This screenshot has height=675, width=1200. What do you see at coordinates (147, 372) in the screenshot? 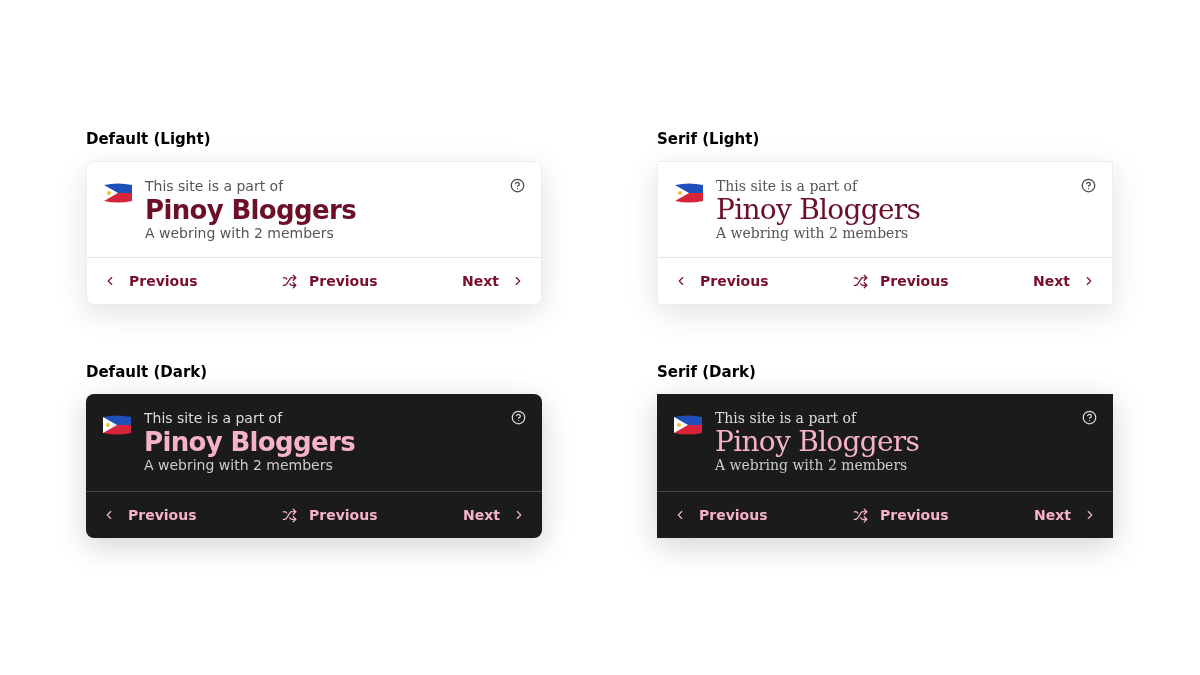
I see `variant-label: Default (Dark)` at bounding box center [147, 372].